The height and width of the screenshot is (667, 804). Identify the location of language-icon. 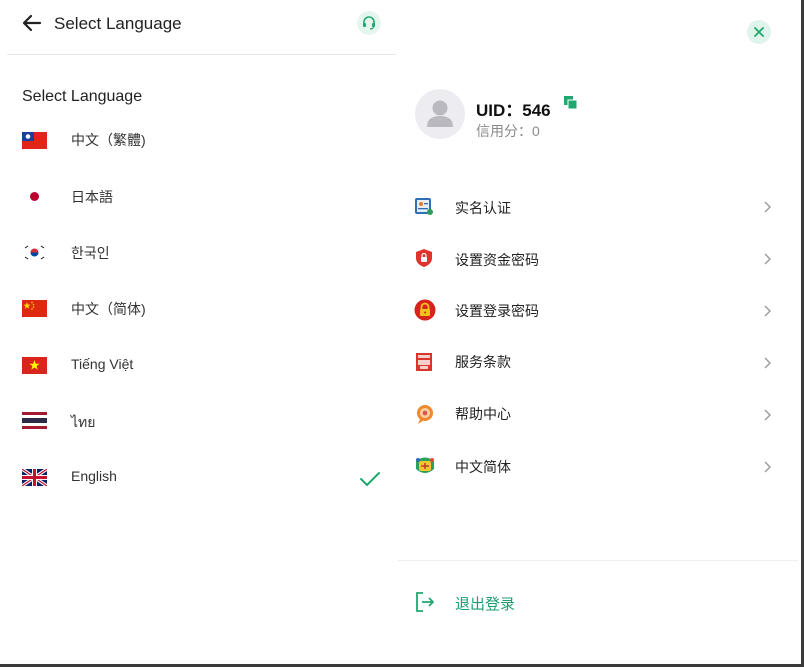
(424, 465).